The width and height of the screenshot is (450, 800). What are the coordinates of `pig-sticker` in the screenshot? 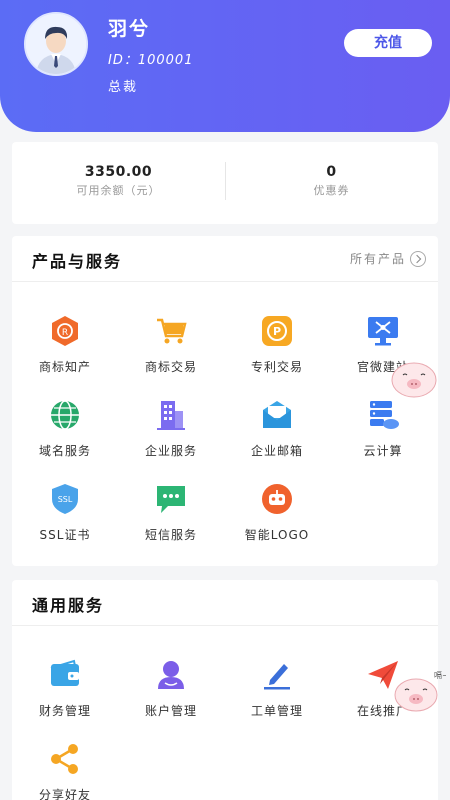 It's located at (414, 380).